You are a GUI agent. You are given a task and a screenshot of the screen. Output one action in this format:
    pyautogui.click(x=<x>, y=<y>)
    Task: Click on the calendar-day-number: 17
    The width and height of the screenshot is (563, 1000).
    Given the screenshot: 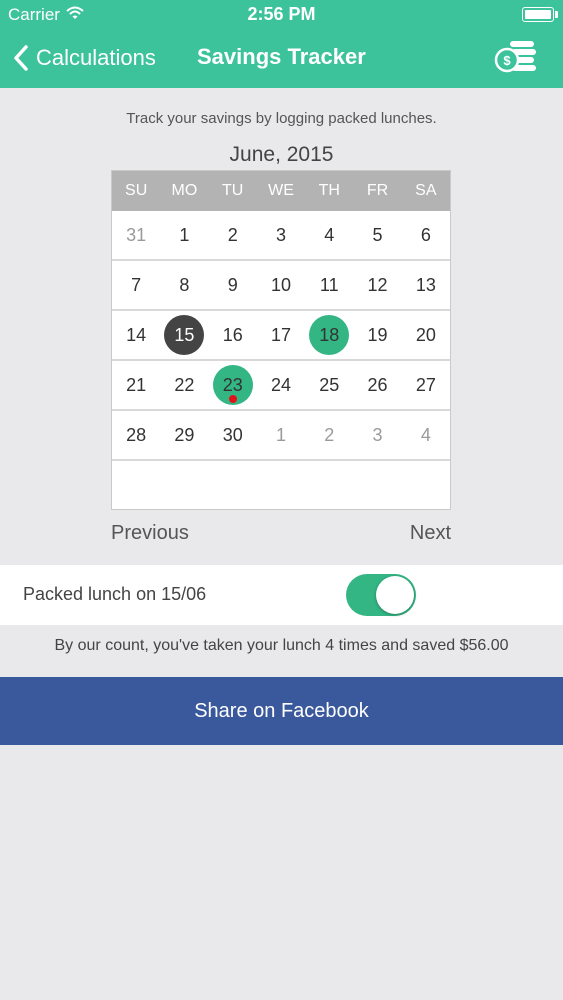 What is the action you would take?
    pyautogui.click(x=280, y=335)
    